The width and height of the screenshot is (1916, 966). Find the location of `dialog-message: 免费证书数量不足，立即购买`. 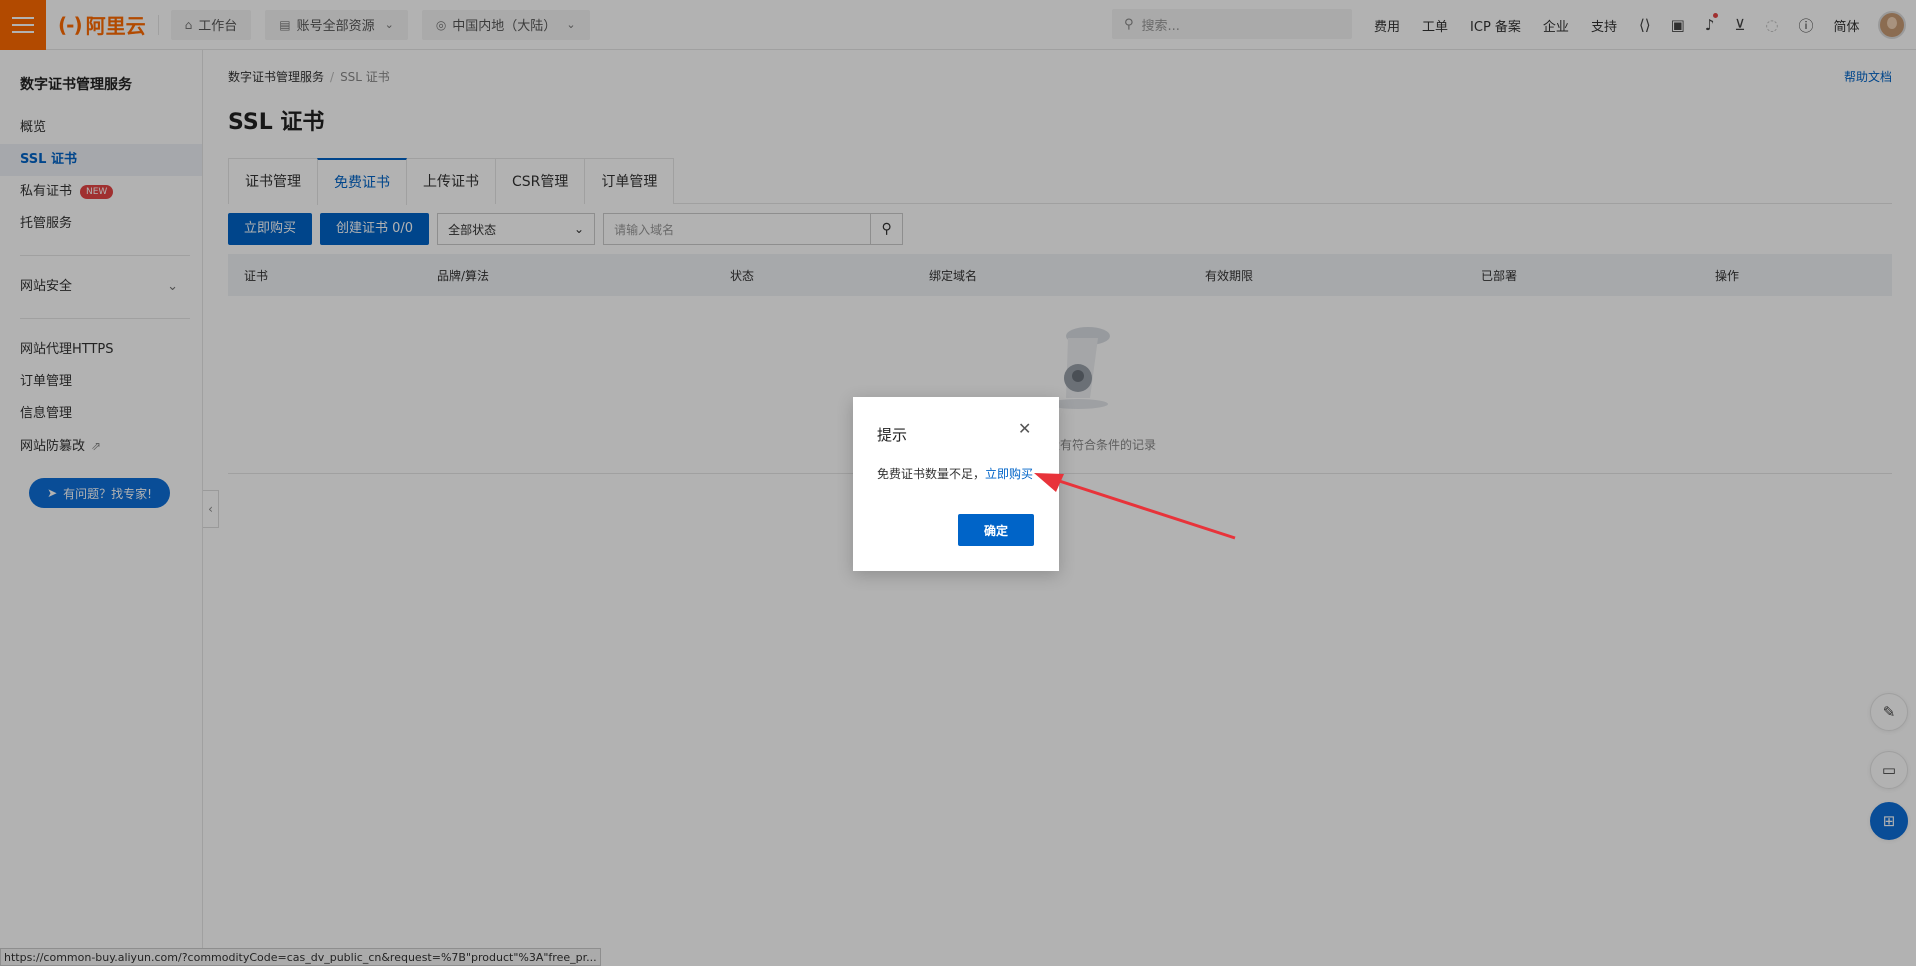

dialog-message: 免费证书数量不足，立即购买 is located at coordinates (955, 473).